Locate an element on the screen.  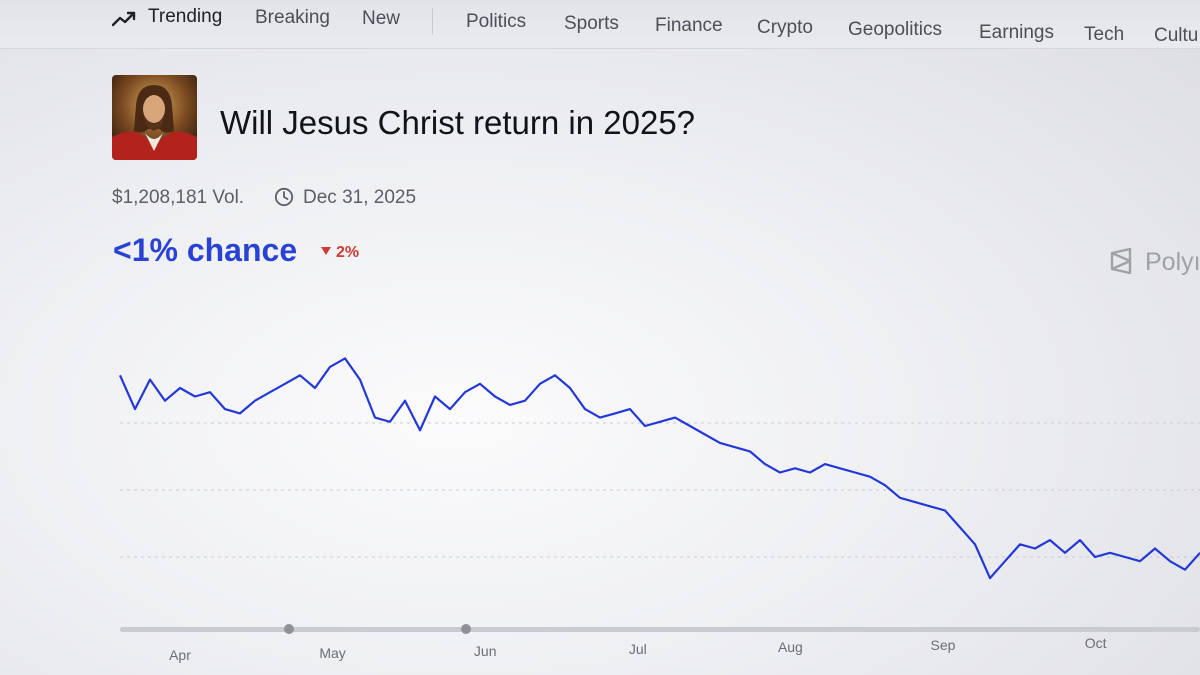
slider-track is located at coordinates (660, 629).